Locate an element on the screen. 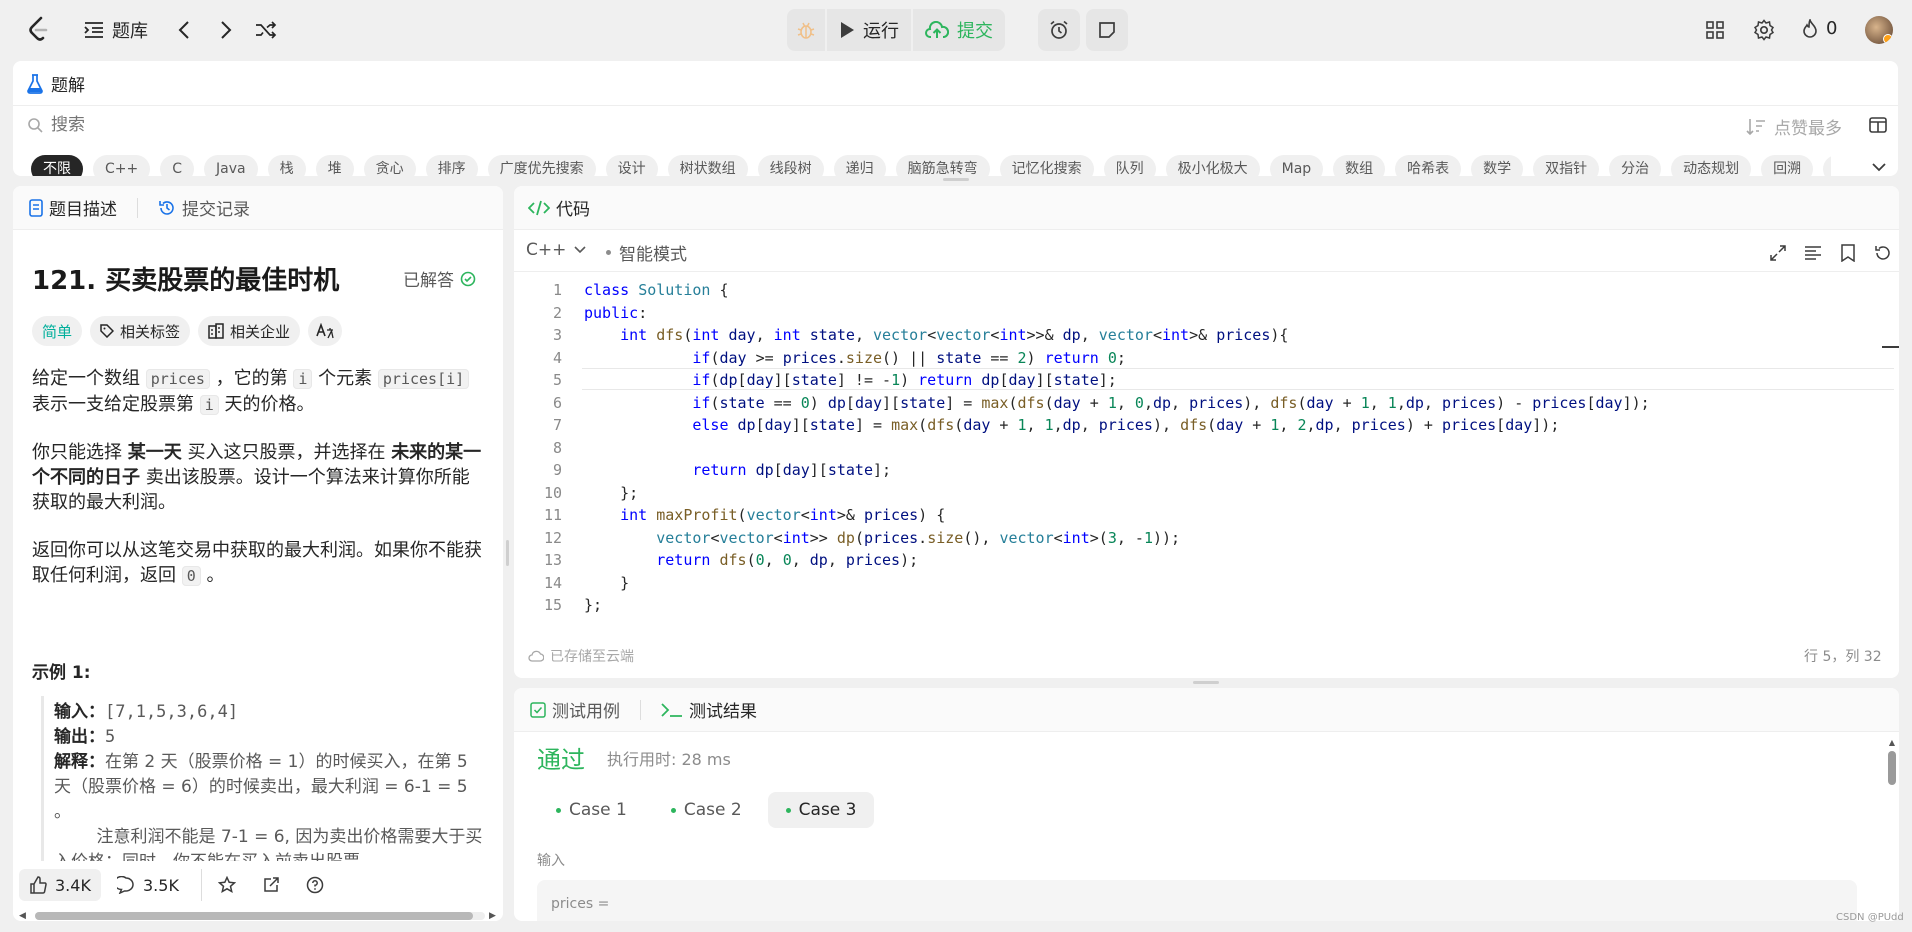 The image size is (1912, 932). star-icon is located at coordinates (227, 885).